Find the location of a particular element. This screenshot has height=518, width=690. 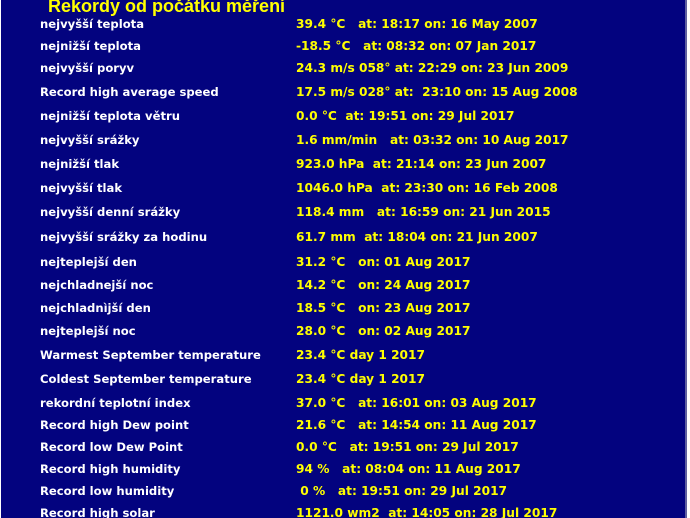

record-label: Record low humidity is located at coordinates (107, 491).